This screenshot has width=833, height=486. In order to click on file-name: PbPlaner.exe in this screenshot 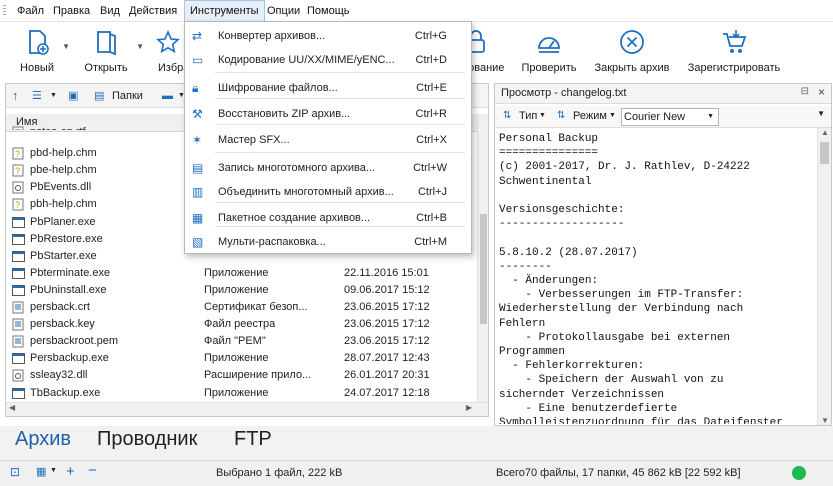, I will do `click(63, 221)`.